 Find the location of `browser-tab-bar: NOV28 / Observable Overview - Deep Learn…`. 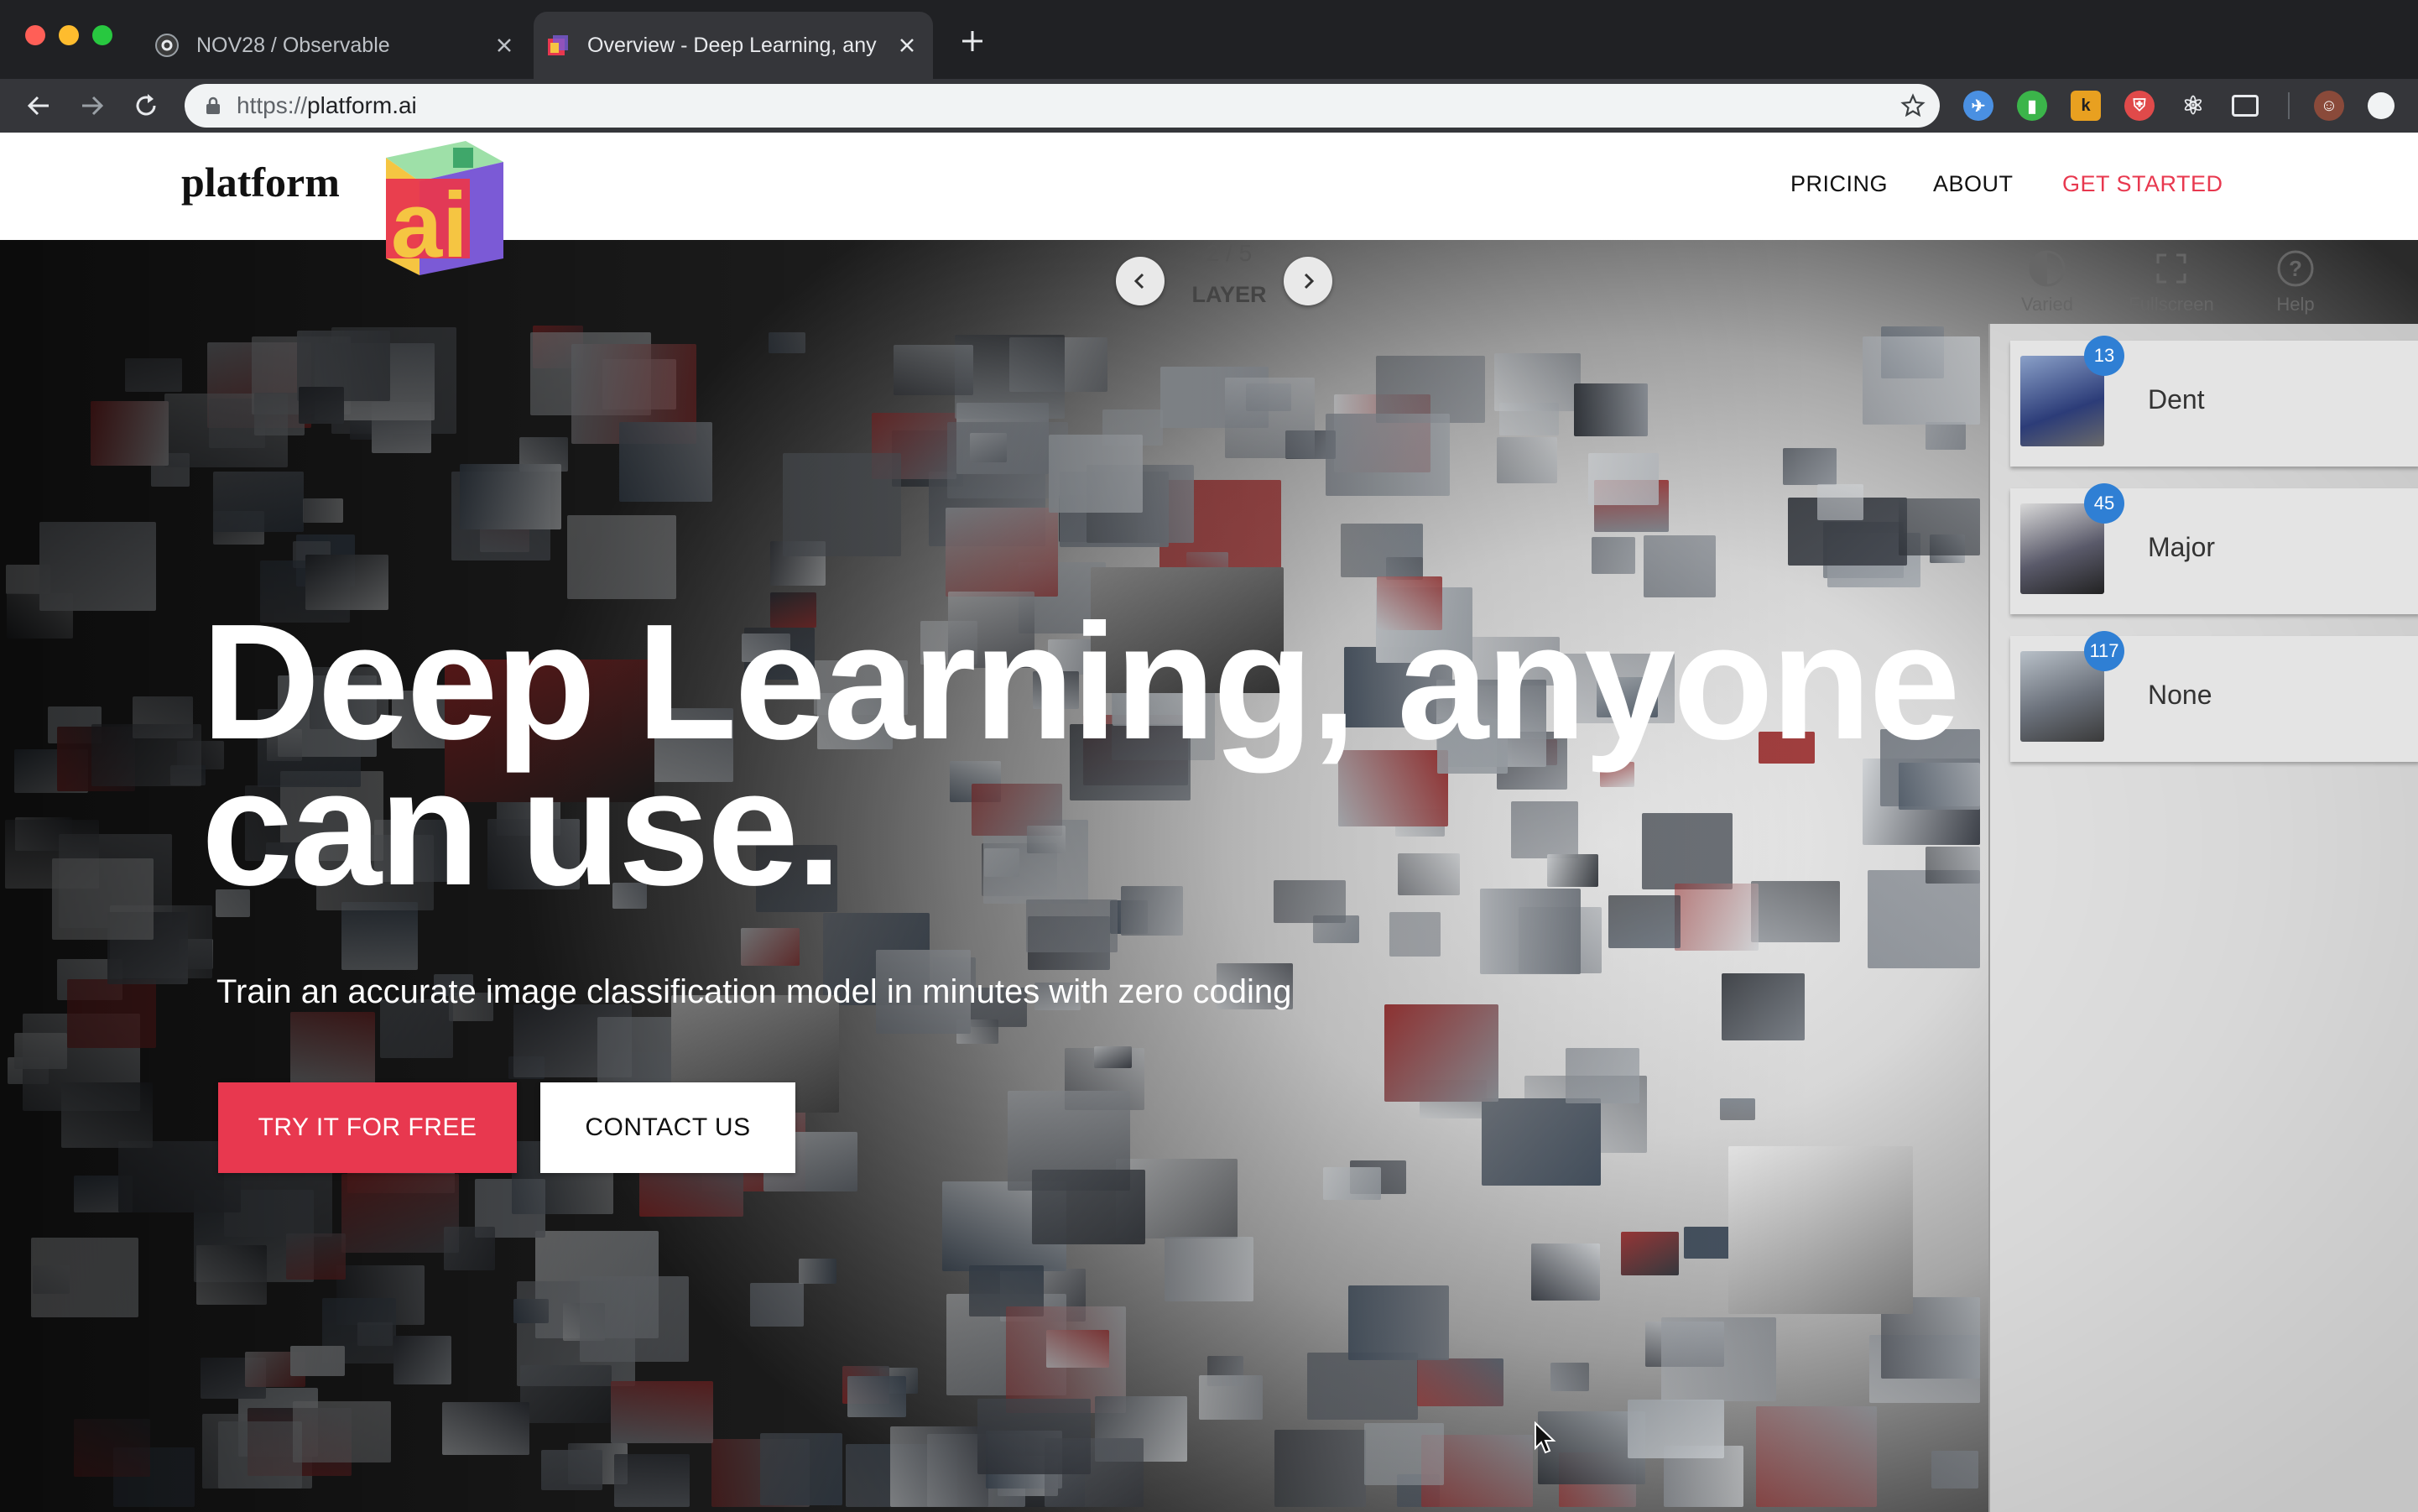

browser-tab-bar: NOV28 / Observable Overview - Deep Learn… is located at coordinates (1209, 39).